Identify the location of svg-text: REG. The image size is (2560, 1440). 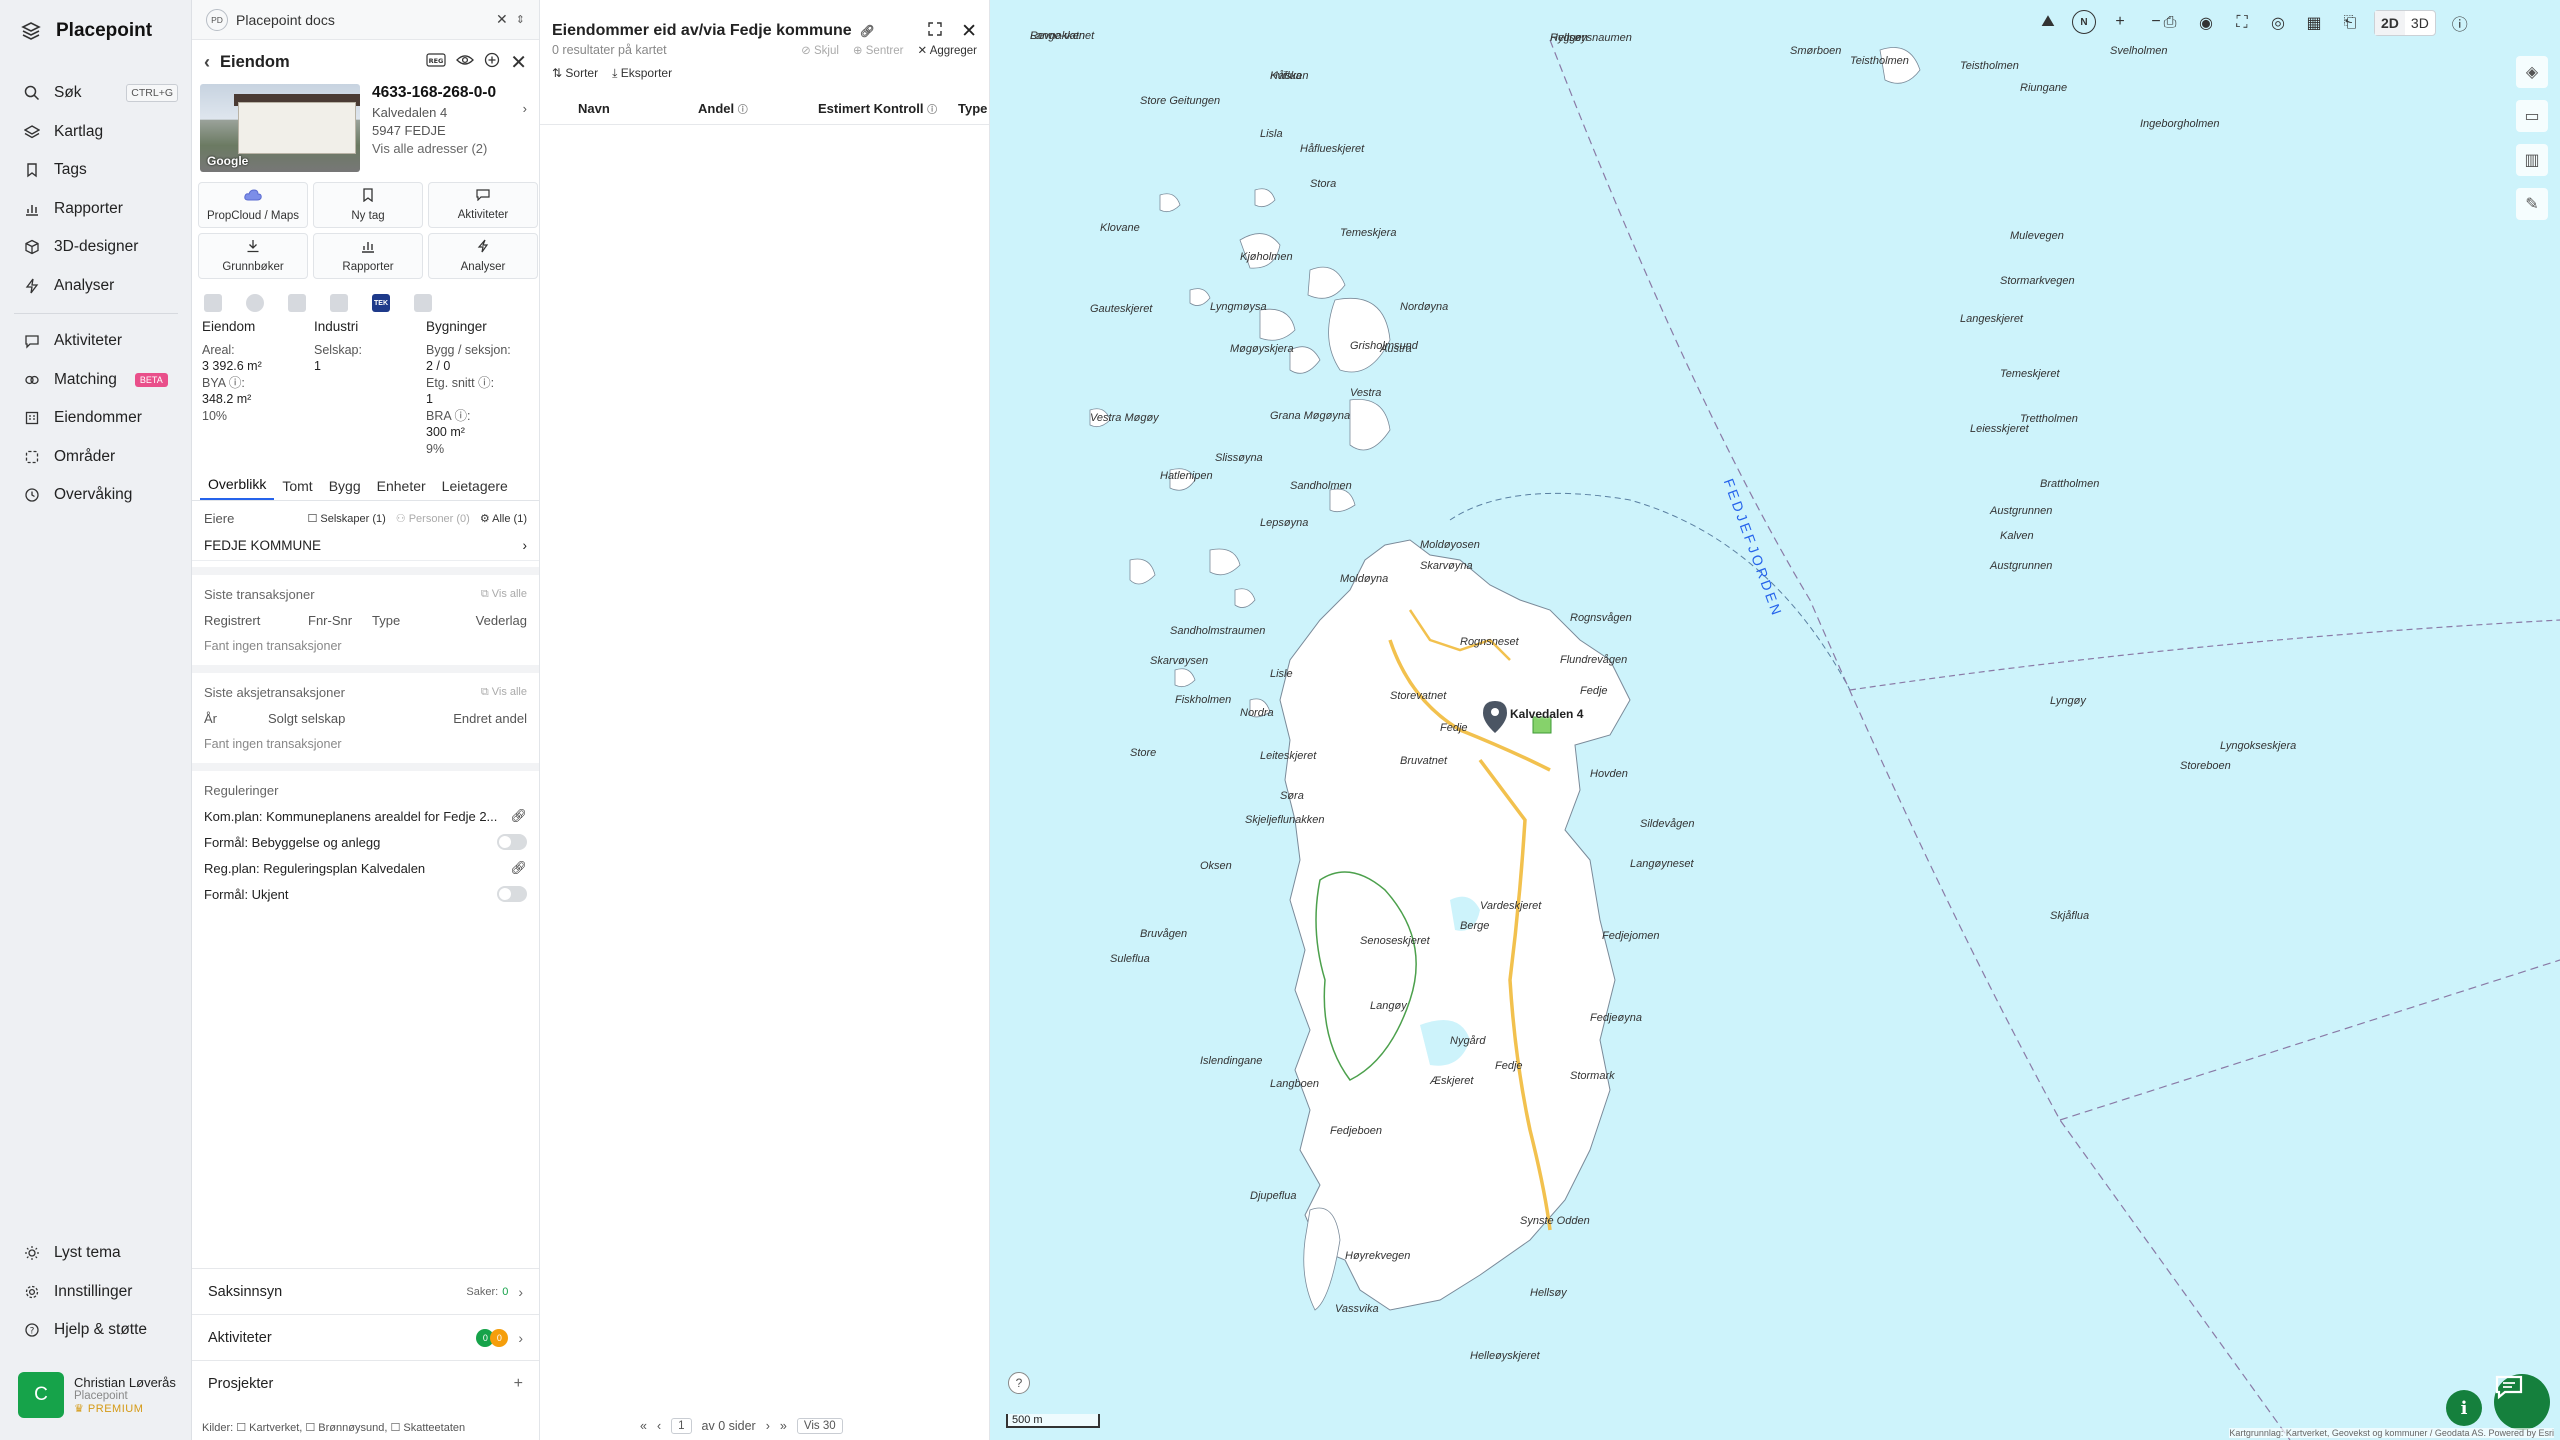
(436, 61).